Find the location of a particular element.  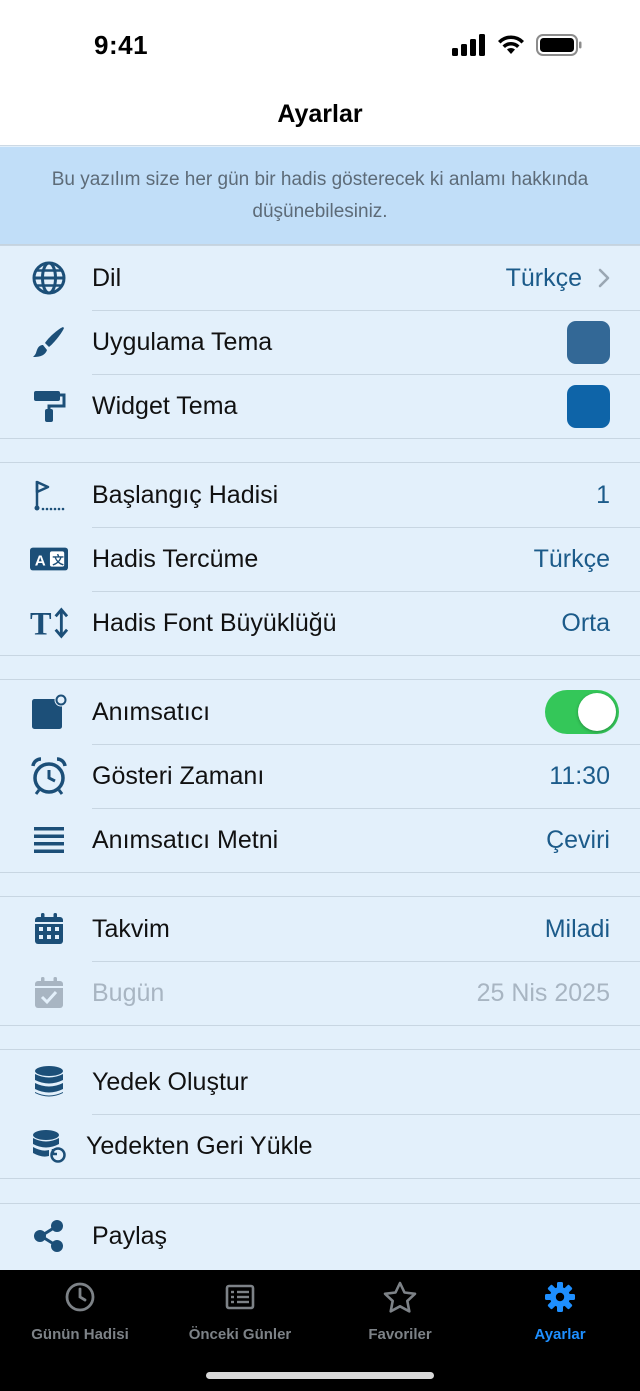

reminder-toggle is located at coordinates (582, 712).